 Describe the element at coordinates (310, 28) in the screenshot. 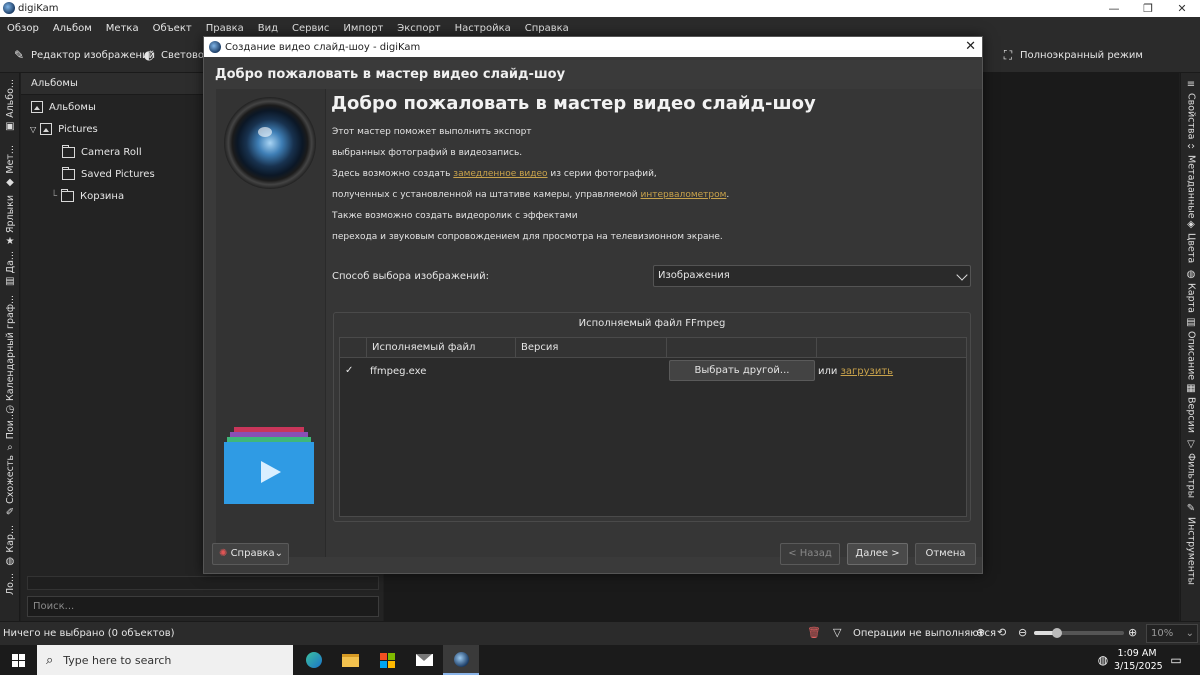

I see `menu-tools: Сервис` at that location.